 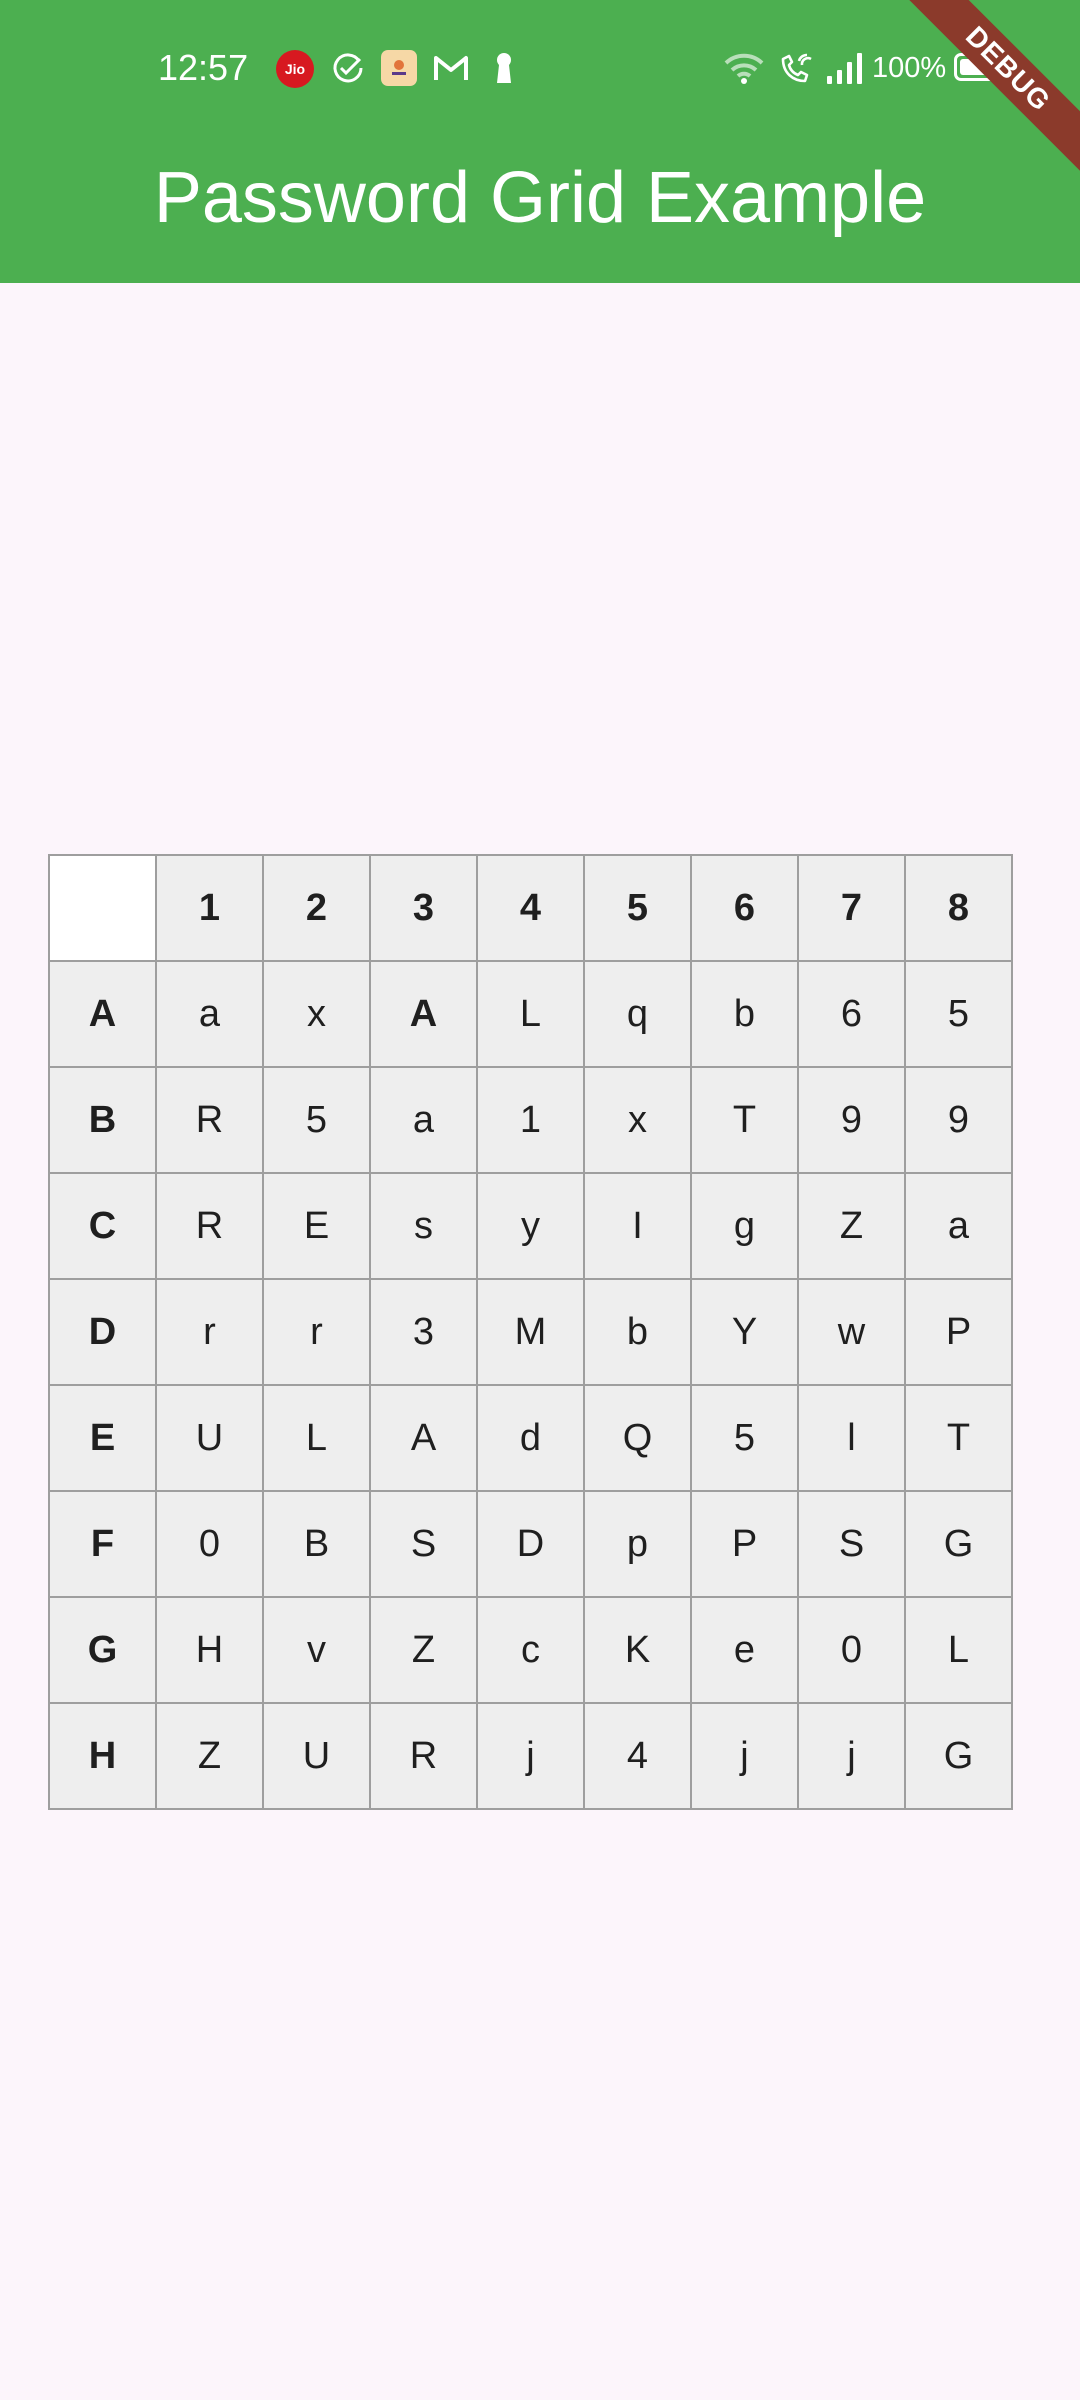 I want to click on status-bar: 12:57 Jio 100%, so click(x=540, y=60).